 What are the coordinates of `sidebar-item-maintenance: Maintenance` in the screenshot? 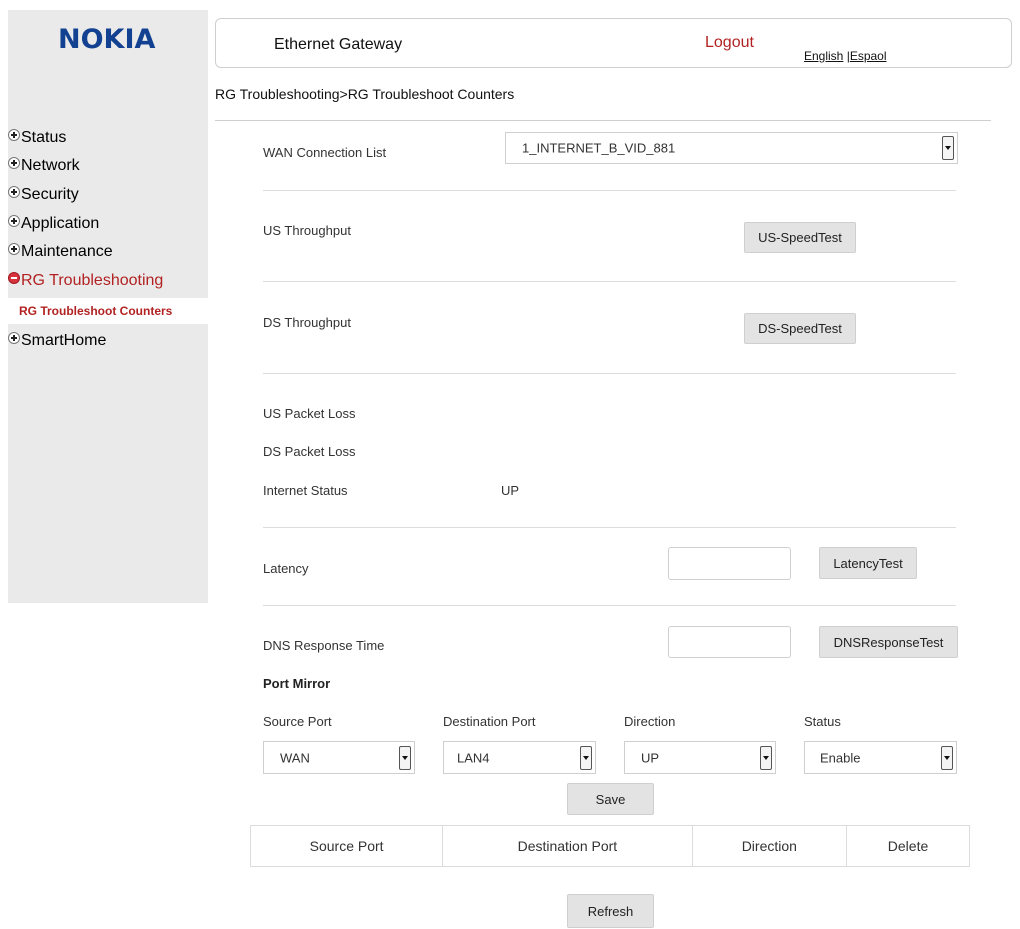 It's located at (60, 252).